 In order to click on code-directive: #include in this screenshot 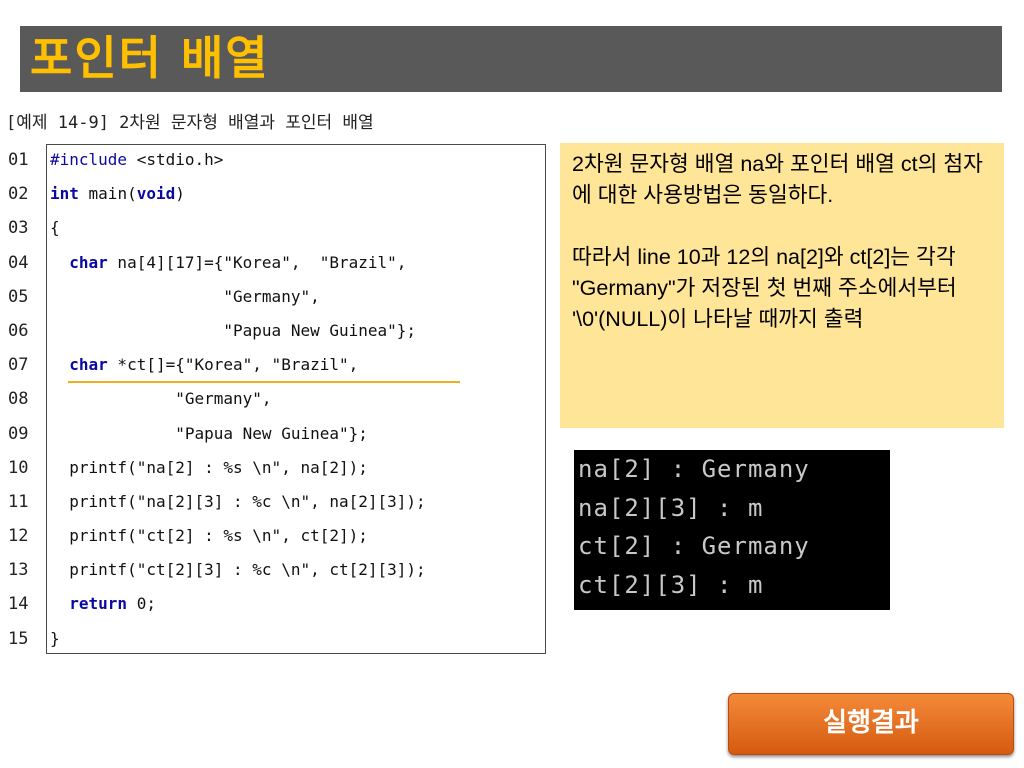, I will do `click(89, 159)`.